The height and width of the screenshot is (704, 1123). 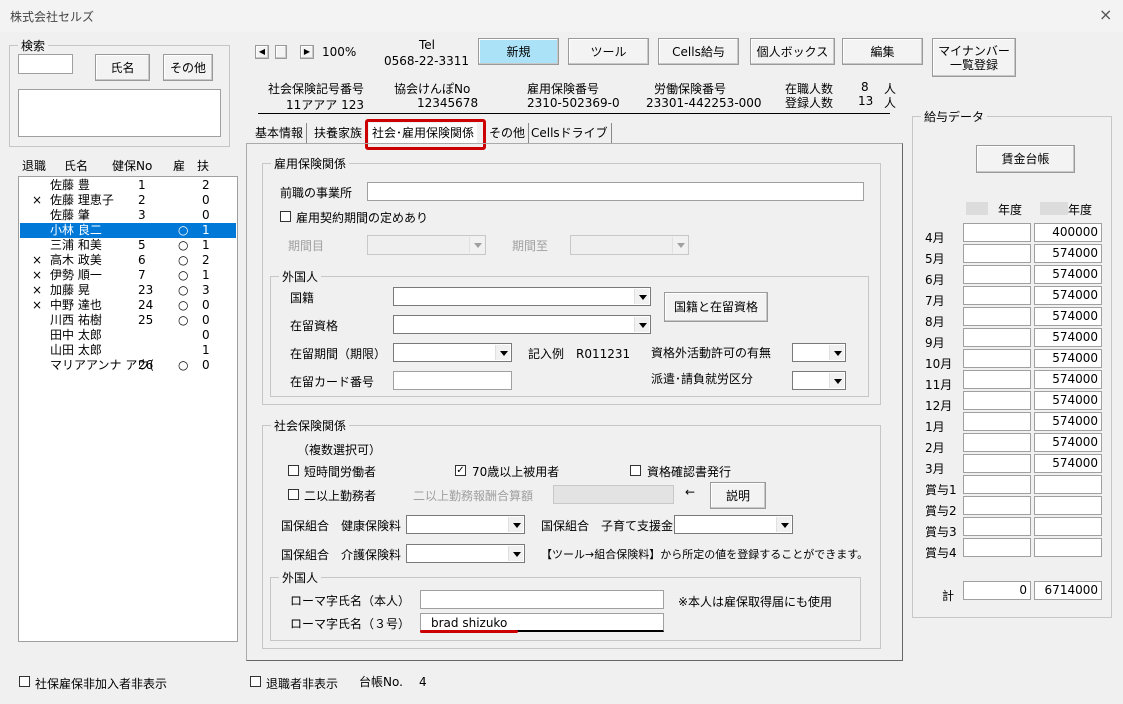 What do you see at coordinates (573, 103) in the screenshot?
I see `koyo-number-value: 2310-502369-0` at bounding box center [573, 103].